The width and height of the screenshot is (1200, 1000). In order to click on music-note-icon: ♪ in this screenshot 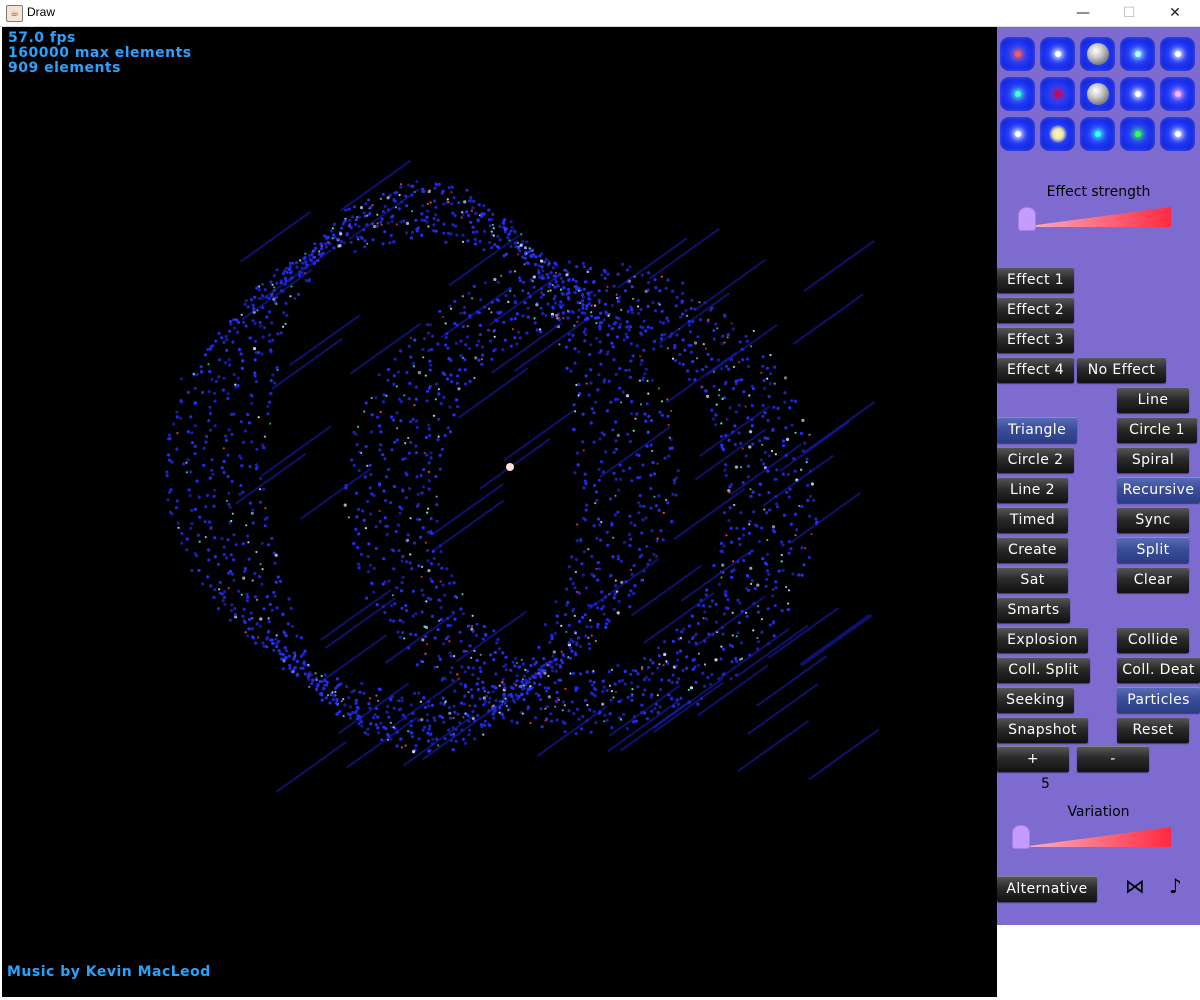, I will do `click(1175, 886)`.